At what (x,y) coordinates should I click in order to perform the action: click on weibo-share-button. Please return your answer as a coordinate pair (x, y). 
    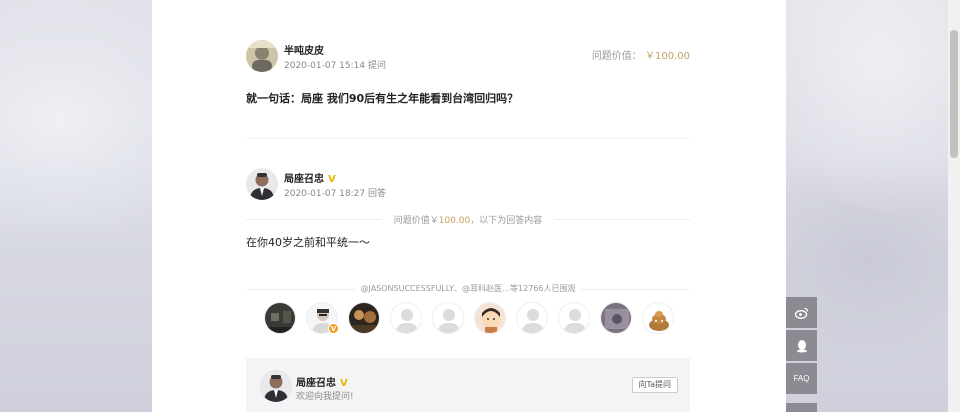
    Looking at the image, I should click on (801, 312).